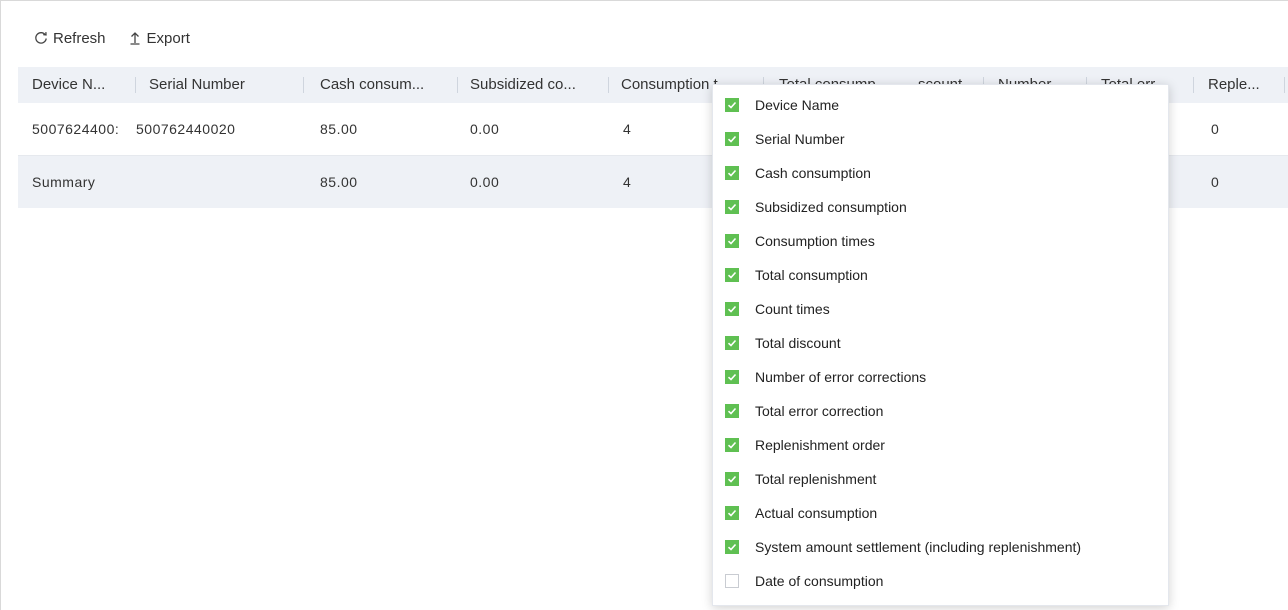 The image size is (1288, 610). I want to click on column-option-label: Total error correction, so click(819, 411).